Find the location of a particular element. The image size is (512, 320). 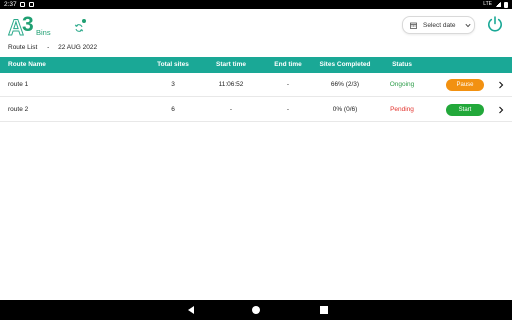

column-header-status: Status is located at coordinates (402, 64).